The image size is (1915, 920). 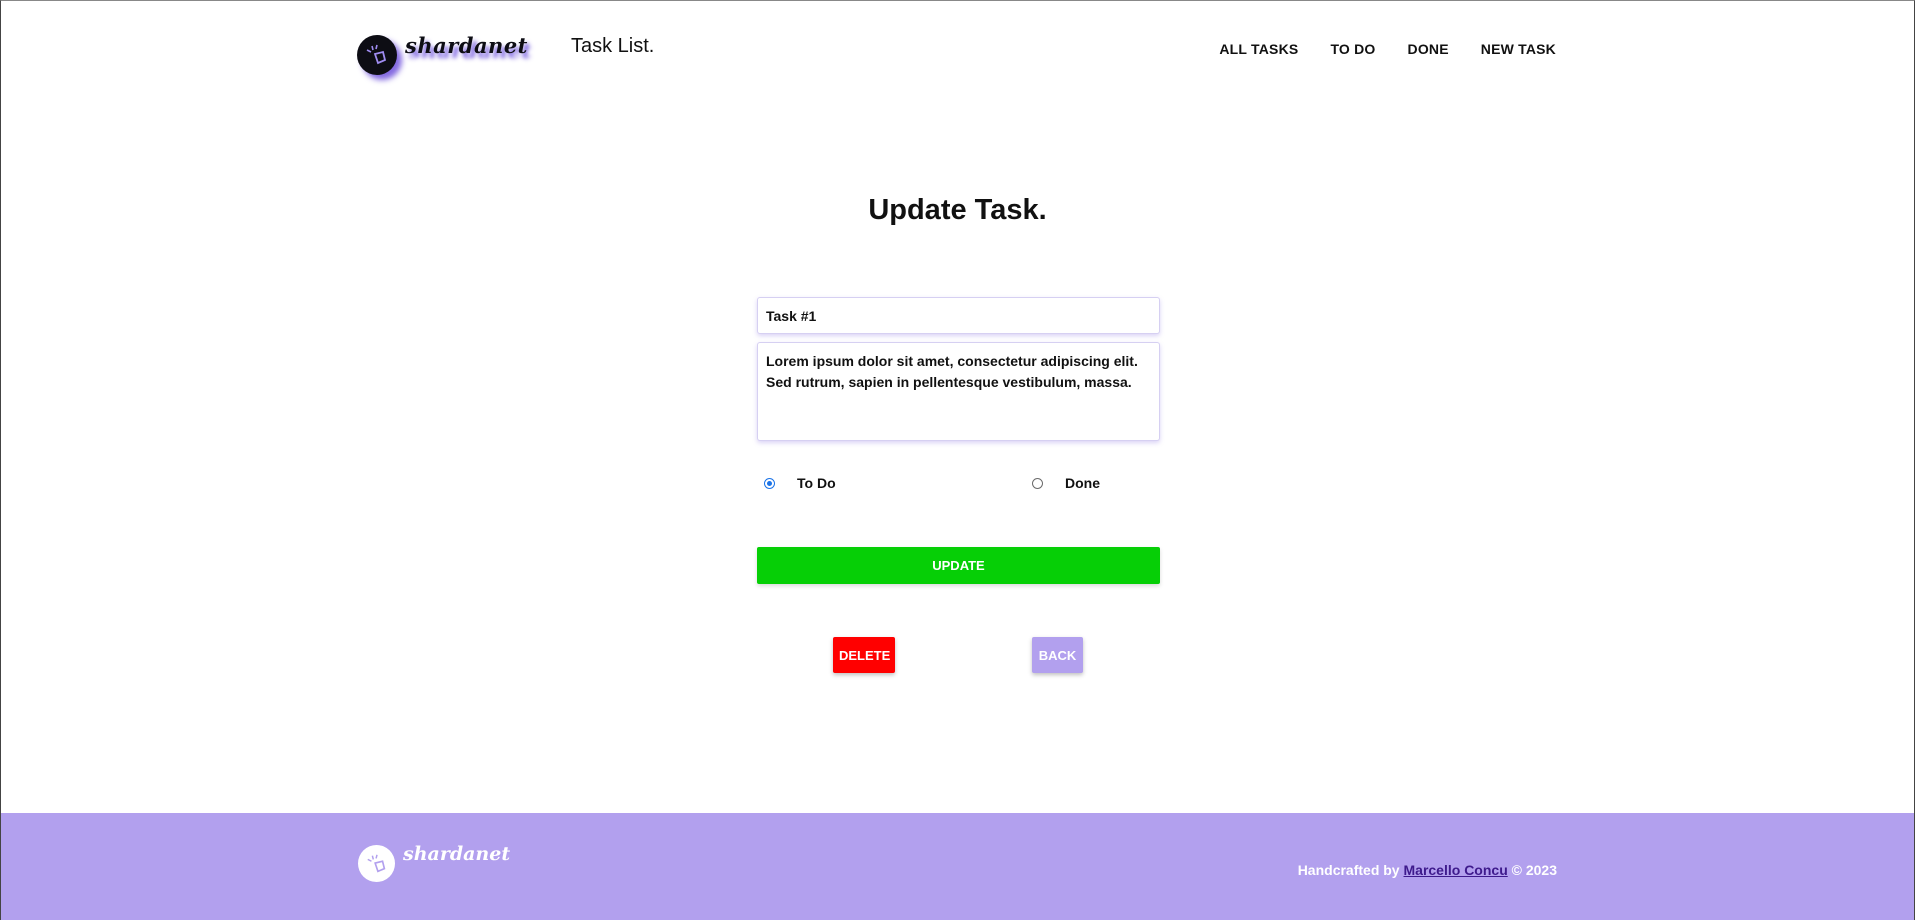 I want to click on credit-prefix: Handcrafted by, so click(x=1350, y=870).